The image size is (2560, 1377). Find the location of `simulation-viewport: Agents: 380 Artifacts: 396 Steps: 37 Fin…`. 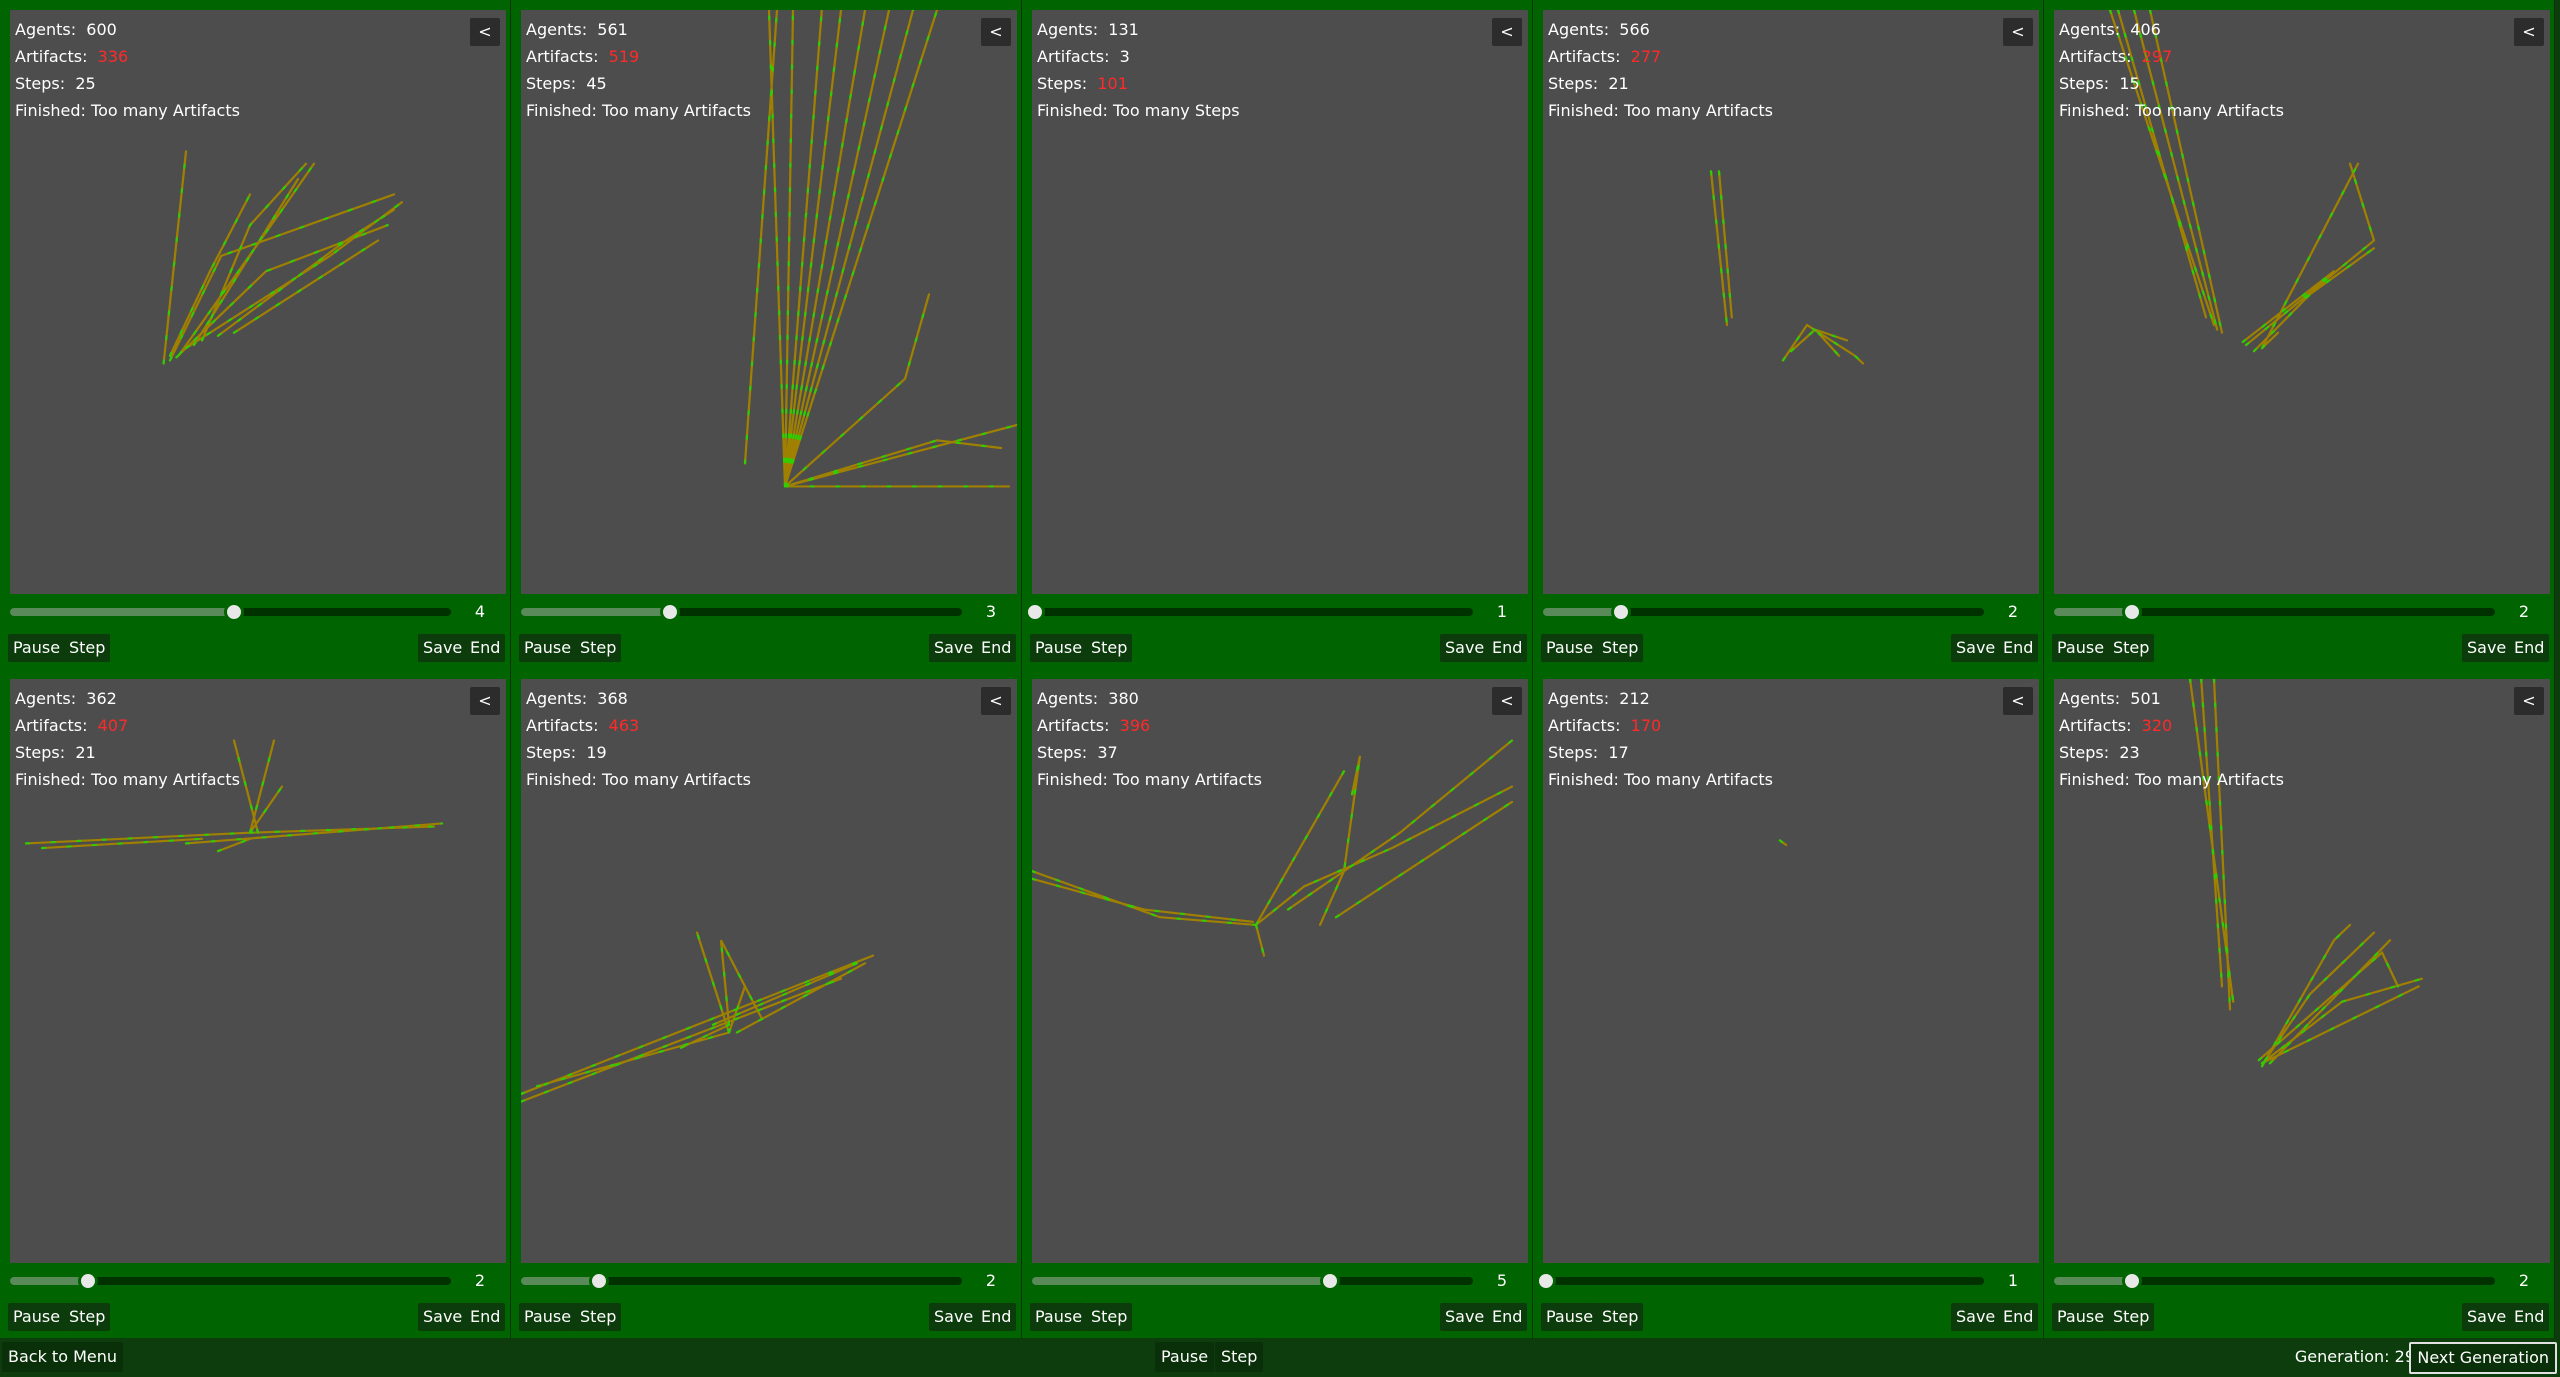

simulation-viewport: Agents: 380 Artifacts: 396 Steps: 37 Fin… is located at coordinates (1280, 971).